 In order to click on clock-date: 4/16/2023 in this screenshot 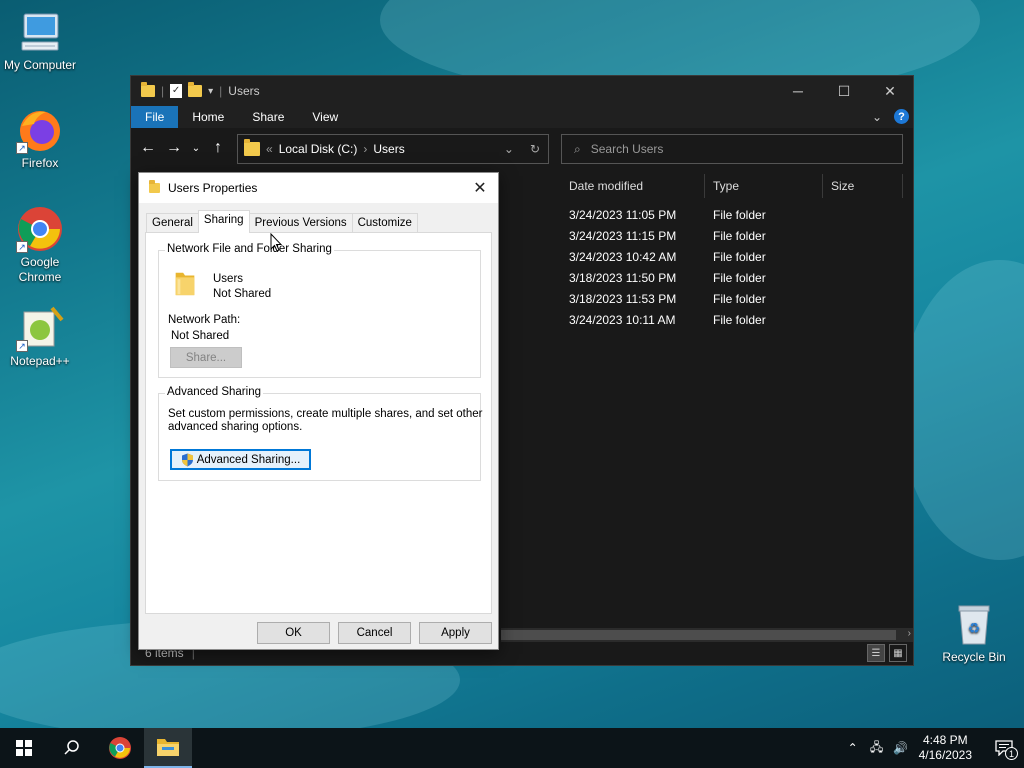, I will do `click(945, 755)`.